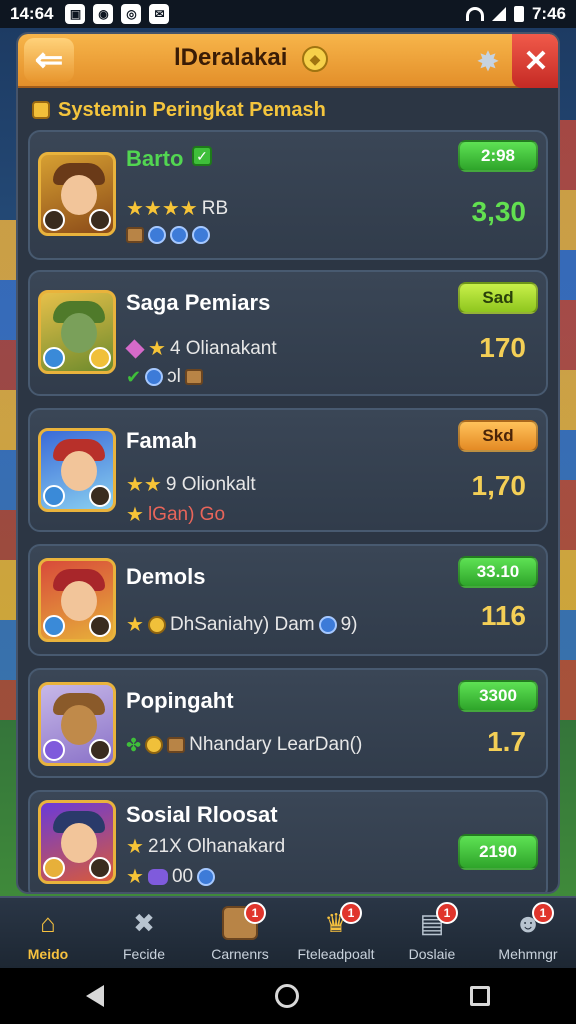  I want to click on stat-subtext: lGan) Go, so click(186, 514).